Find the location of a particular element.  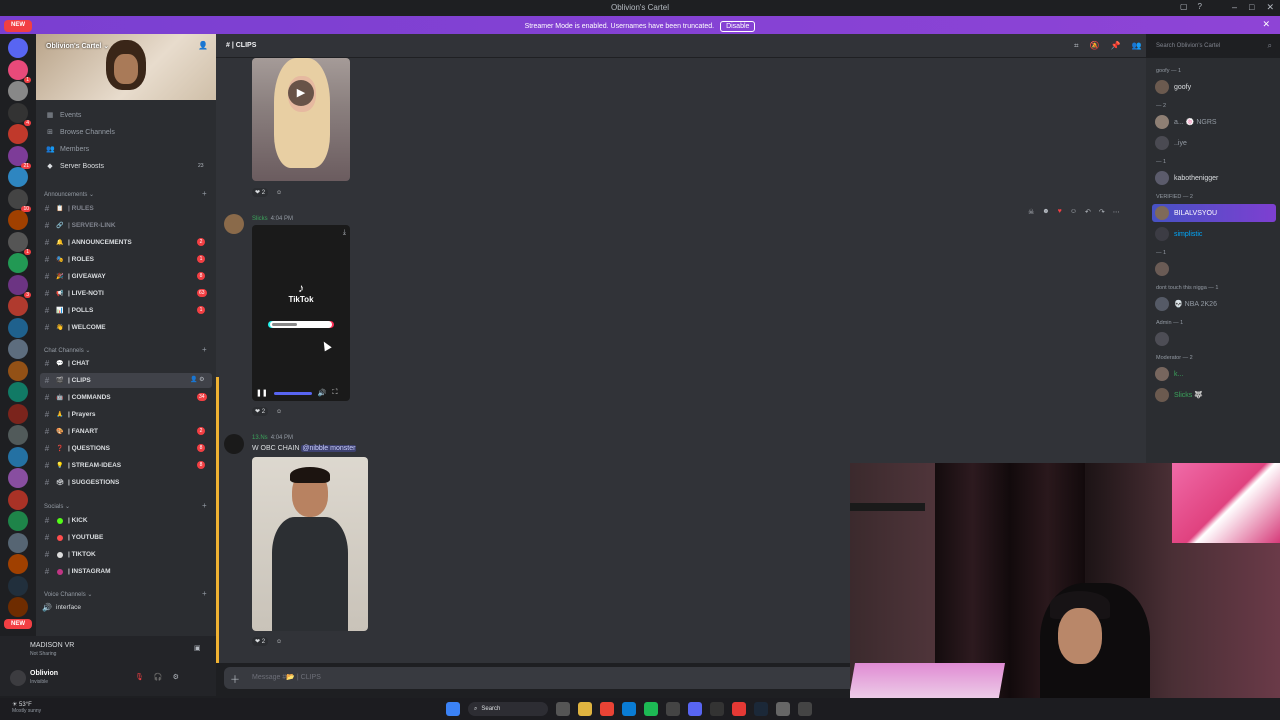

chrome-icon is located at coordinates (607, 709).